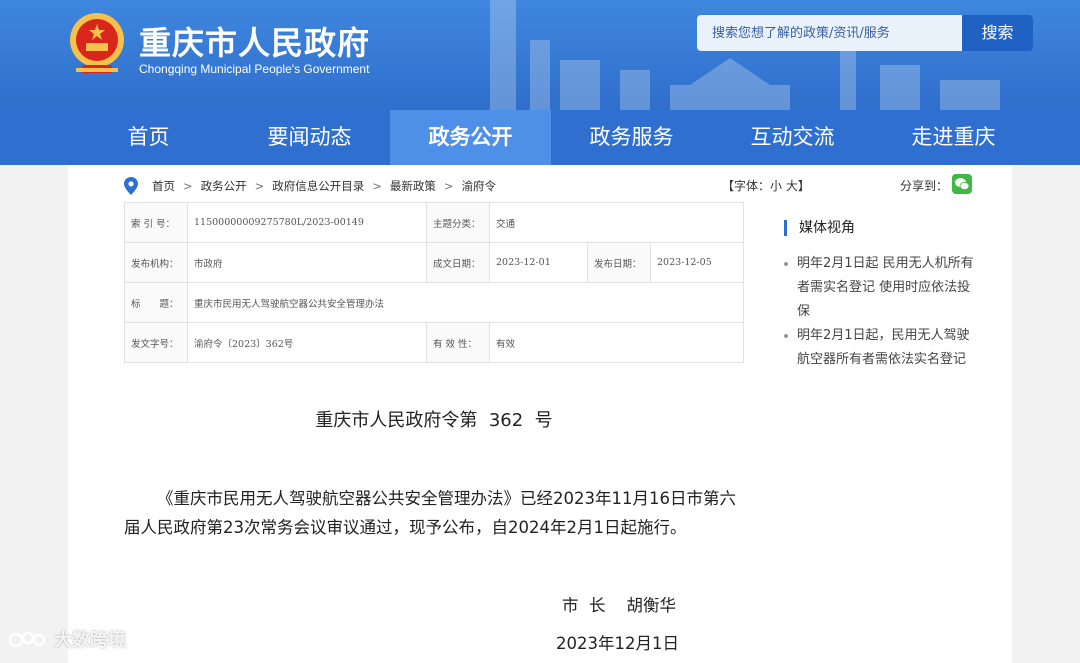 The image size is (1080, 663). I want to click on meta-label: 发布日期：, so click(619, 262).